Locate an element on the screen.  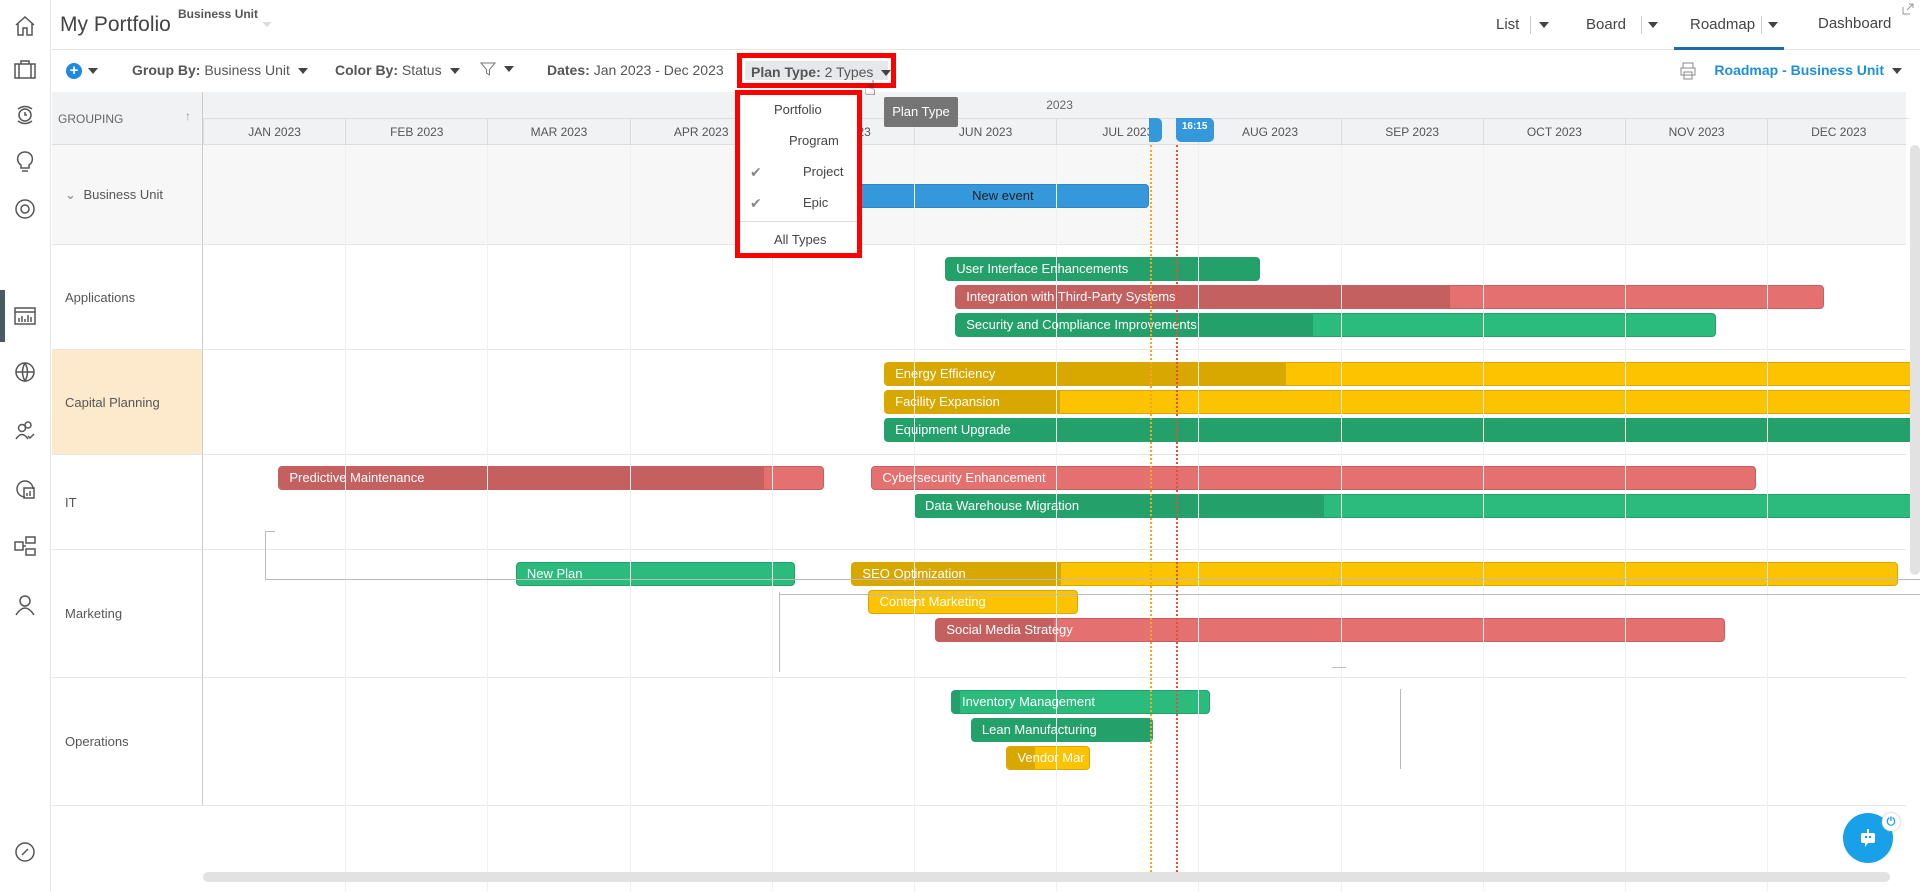
group-row-label: ⌄ Business Unit is located at coordinates (127, 195).